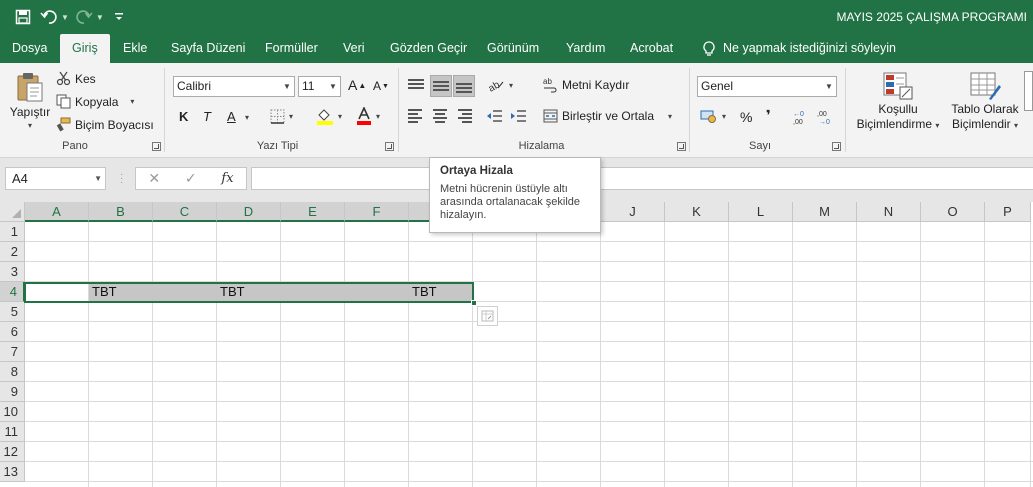 Image resolution: width=1033 pixels, height=487 pixels. Describe the element at coordinates (12, 392) in the screenshot. I see `row-header-9: 9` at that location.